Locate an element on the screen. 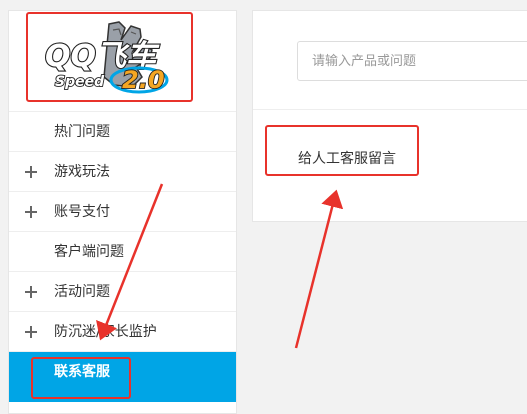 This screenshot has width=527, height=414. sidebar-item-label: 游戏玩法 is located at coordinates (82, 172).